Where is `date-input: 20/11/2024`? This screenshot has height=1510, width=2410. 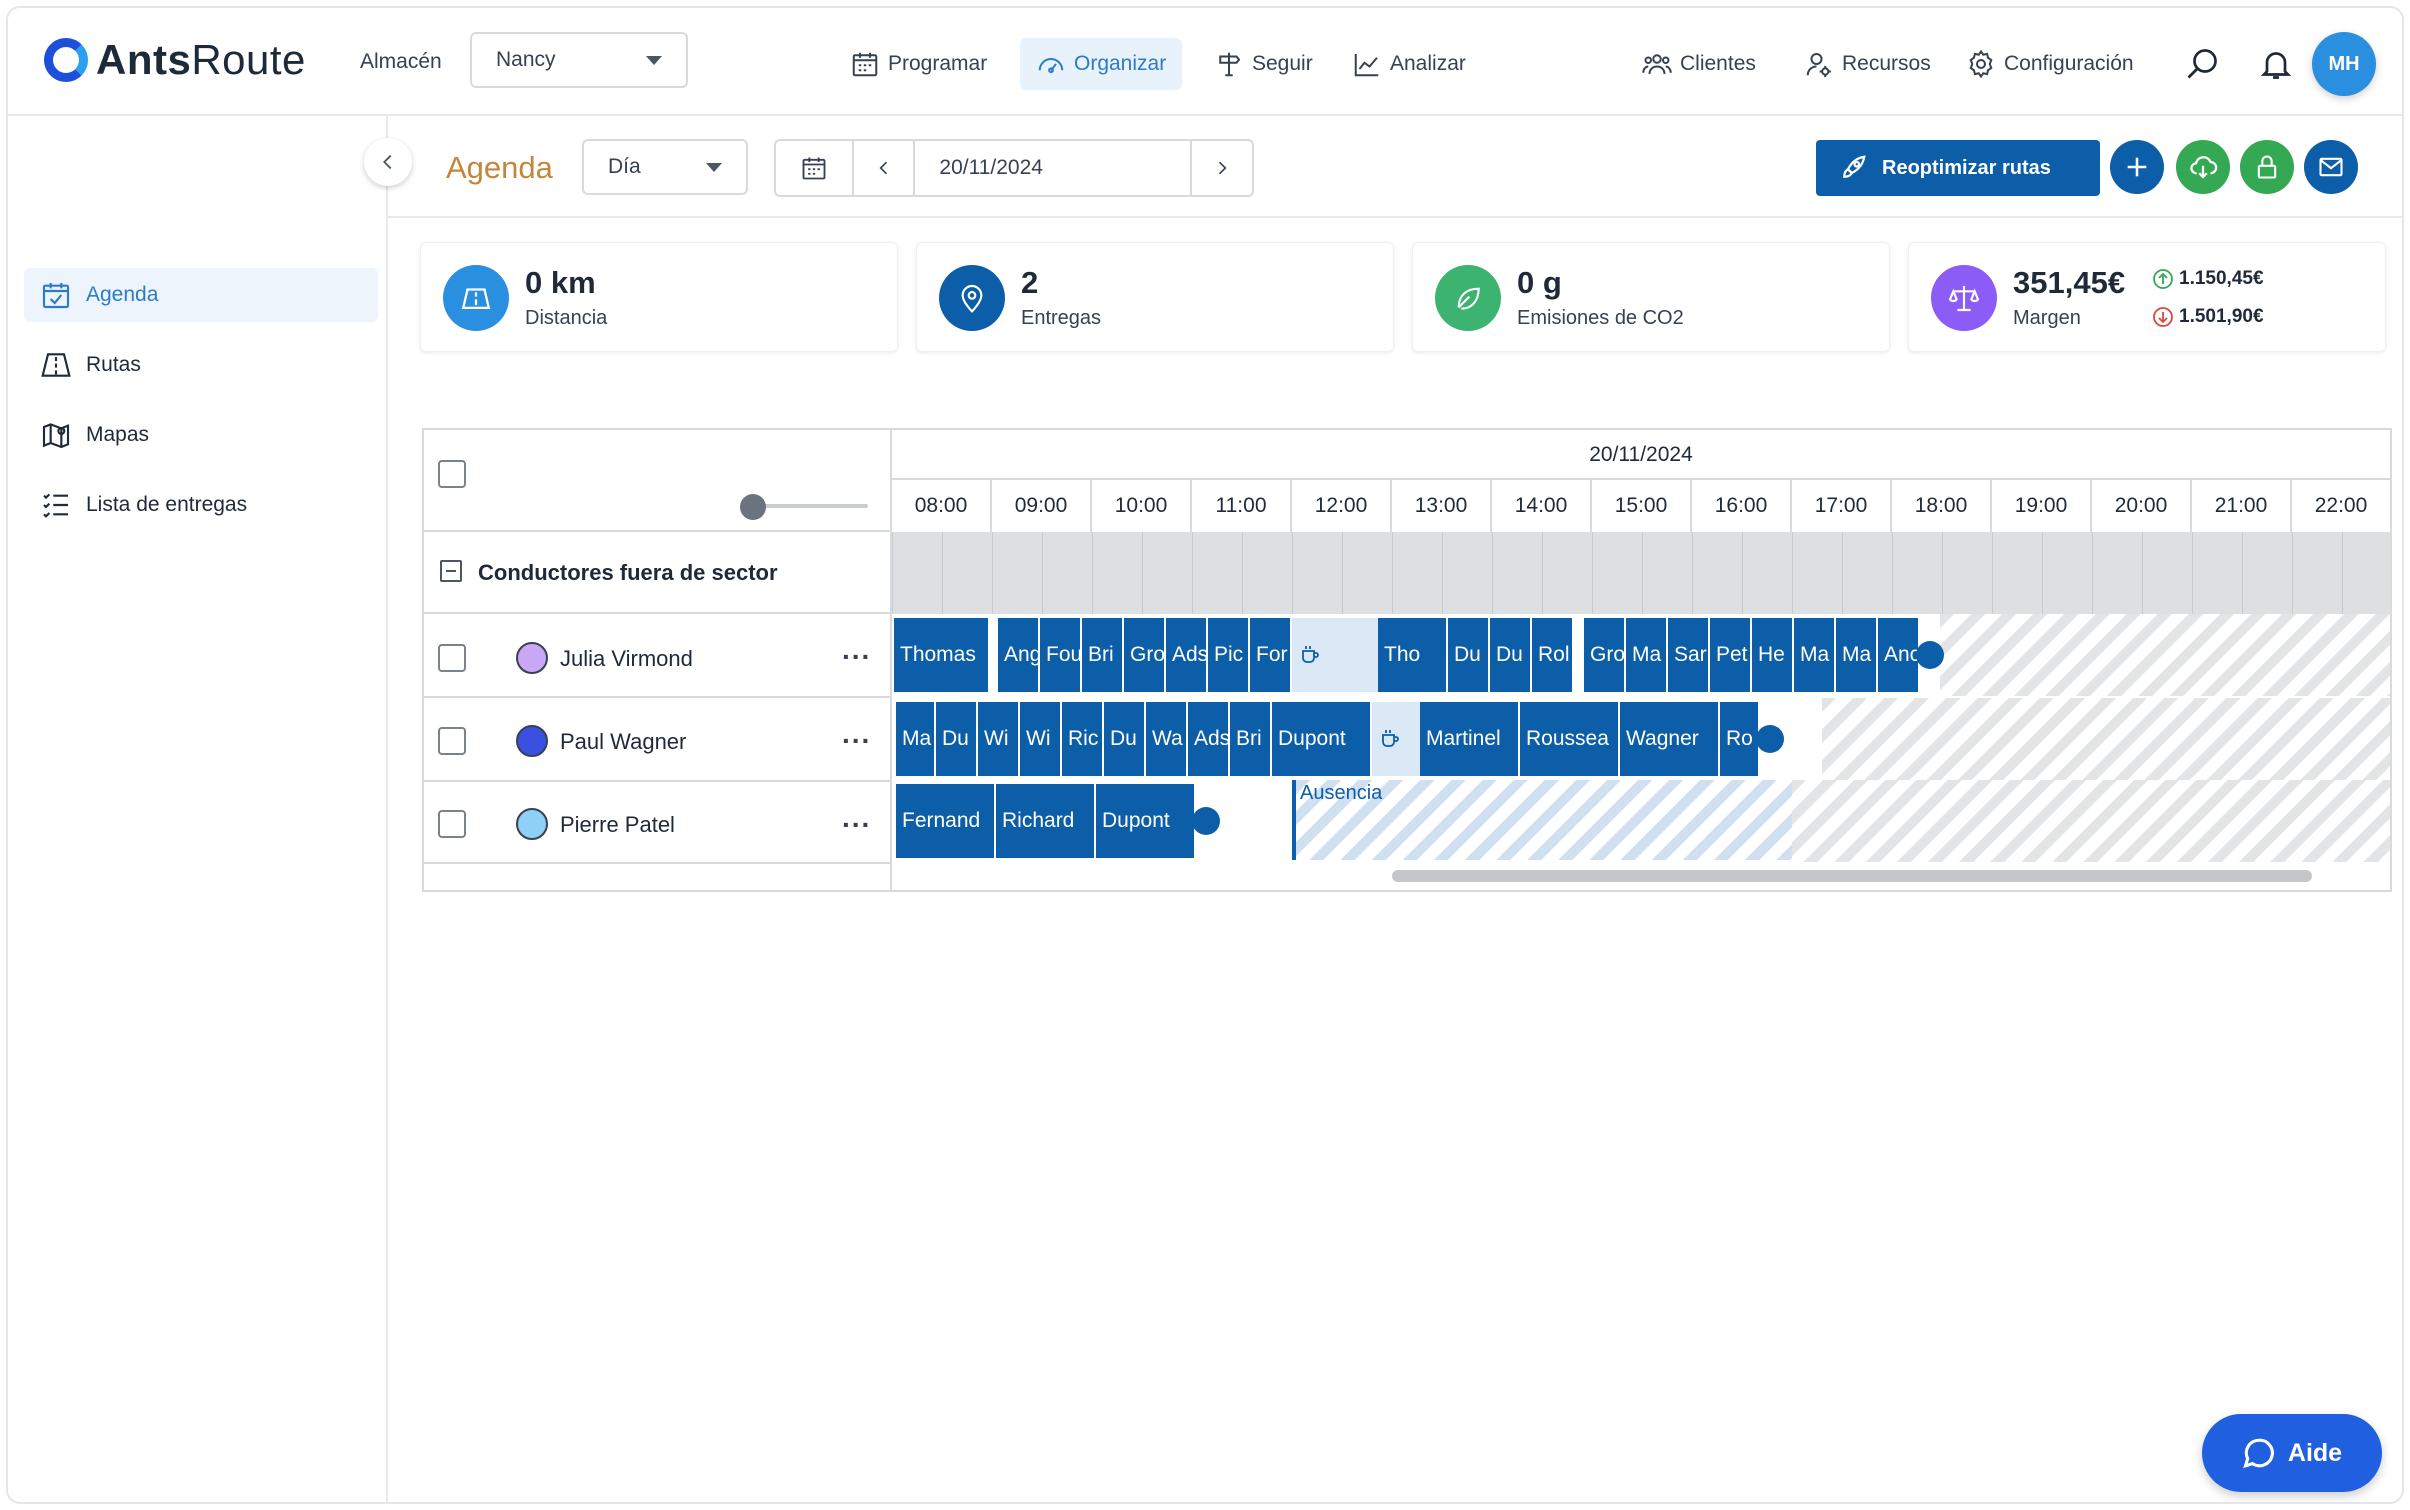
date-input: 20/11/2024 is located at coordinates (1054, 168).